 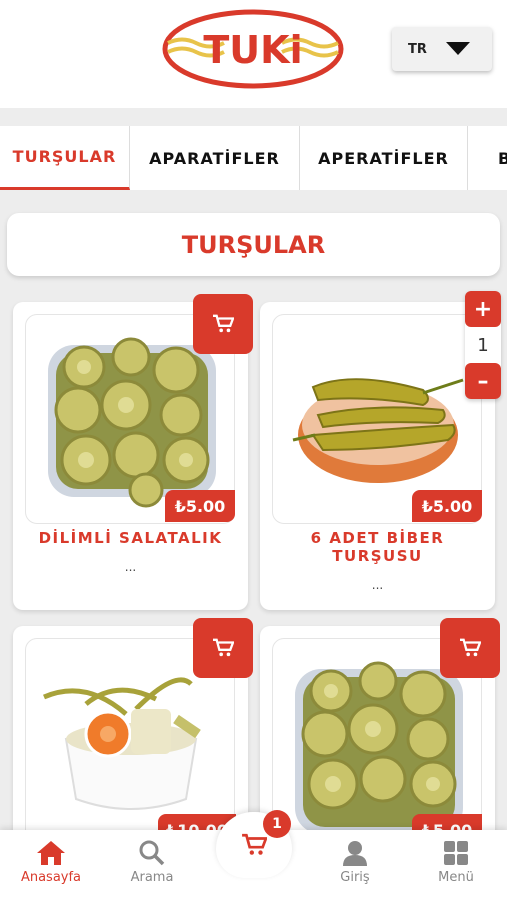 I want to click on category-tabs: TURŞULAR APARATİFLER APERATİFLER B, so click(x=253, y=158).